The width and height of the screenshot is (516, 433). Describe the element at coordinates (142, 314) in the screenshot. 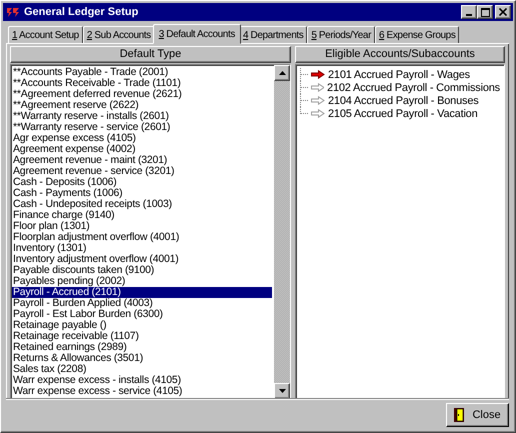

I see `list-item: Payroll - Est Labor Burden (6300)` at that location.